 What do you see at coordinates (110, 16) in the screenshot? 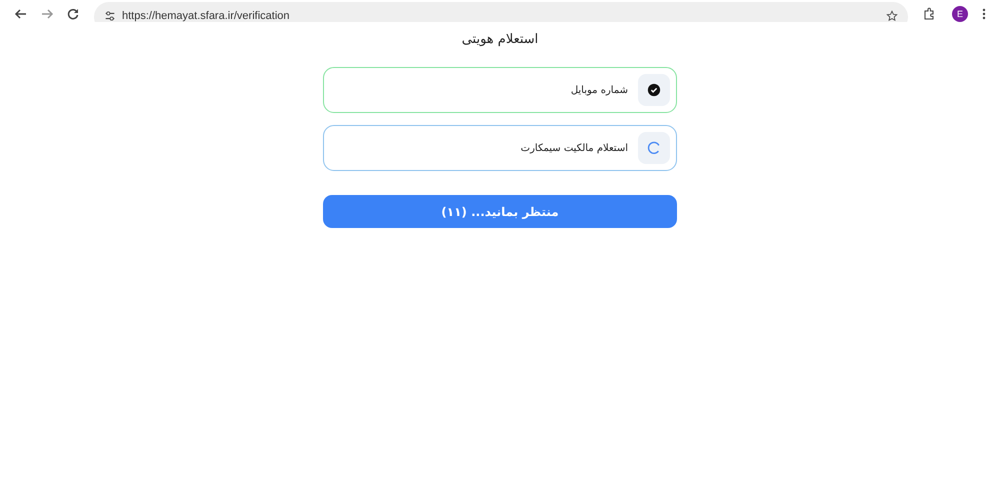
I see `site-settings-icon` at bounding box center [110, 16].